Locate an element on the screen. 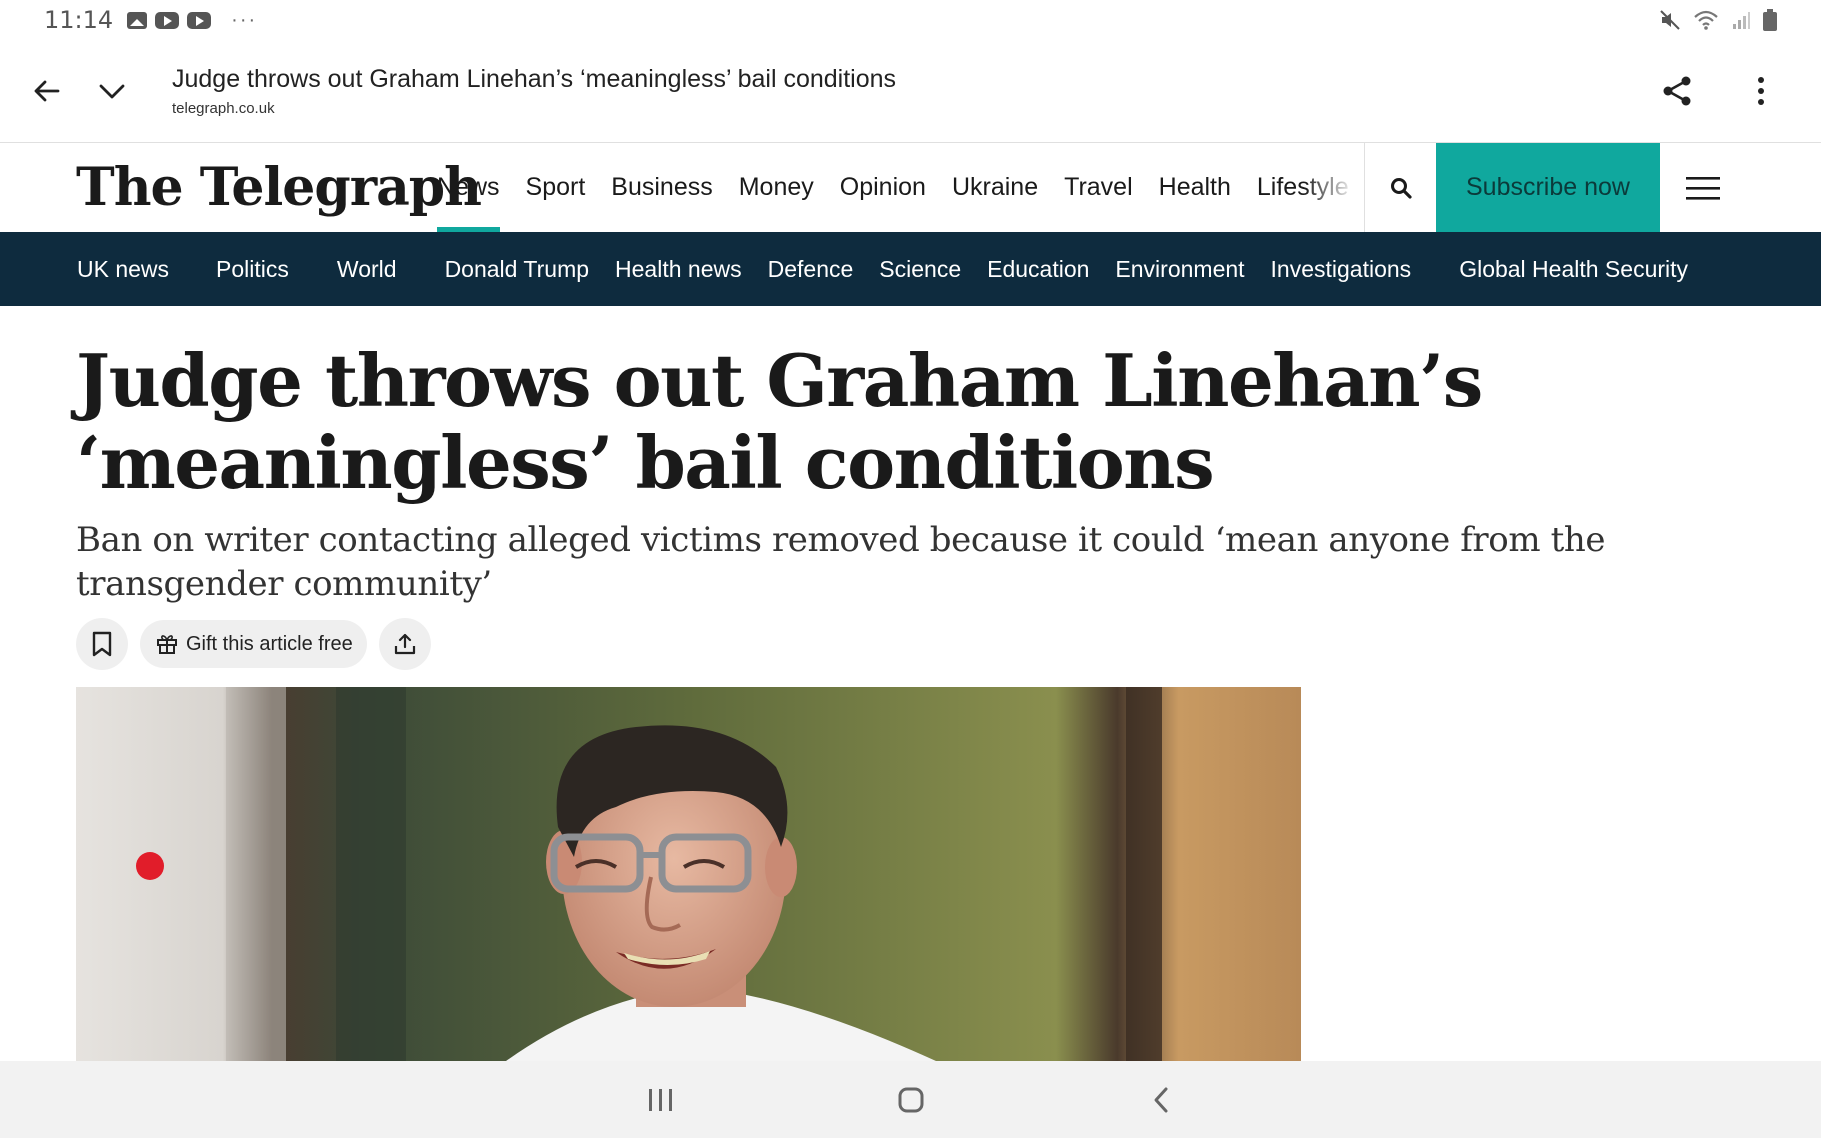  recent-apps-button is located at coordinates (661, 1100).